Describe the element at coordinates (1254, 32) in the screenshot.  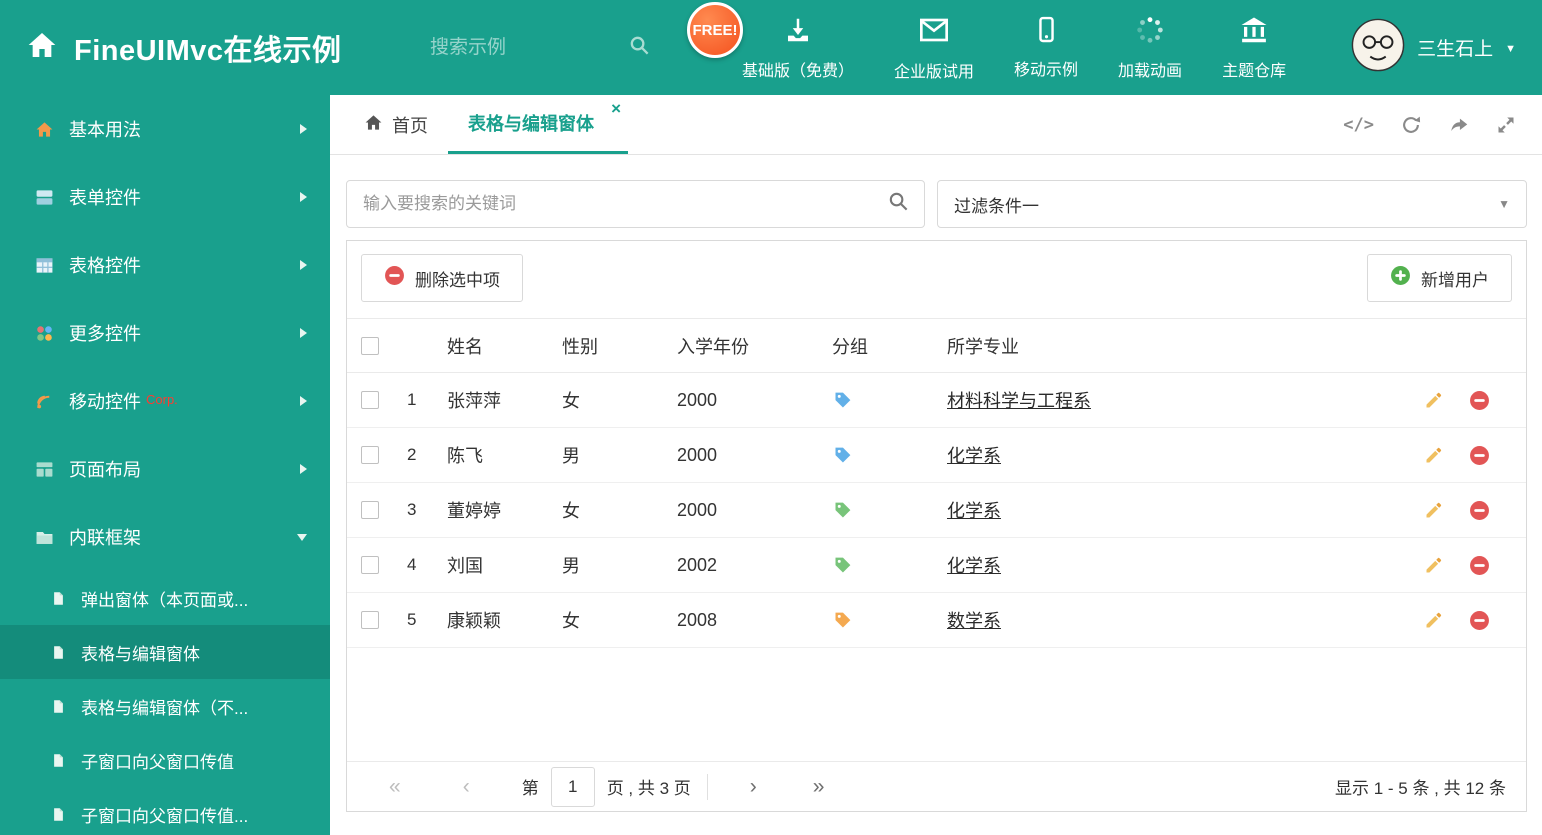
I see `bank-icon` at that location.